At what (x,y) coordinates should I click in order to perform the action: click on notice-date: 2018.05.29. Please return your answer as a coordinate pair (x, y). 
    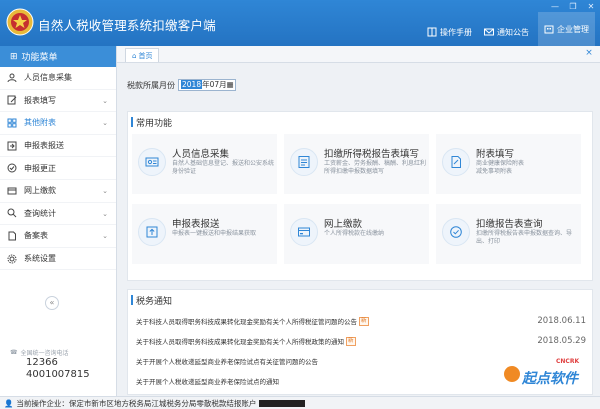
    Looking at the image, I should click on (561, 341).